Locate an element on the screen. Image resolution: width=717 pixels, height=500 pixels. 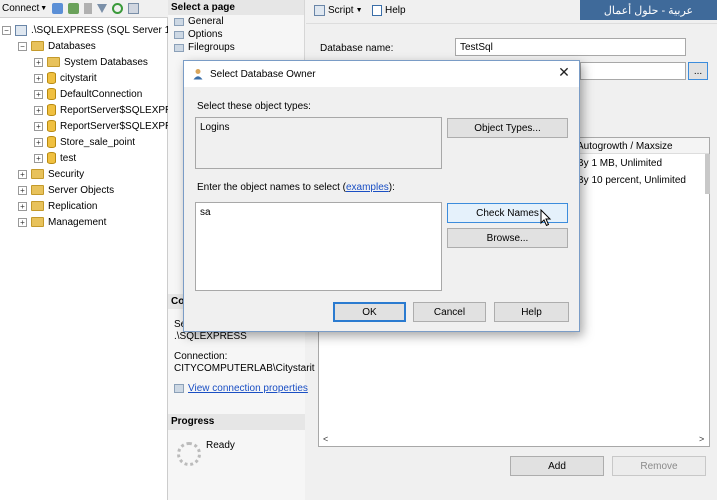
tree-node: + DefaultConnection is located at coordinates (88, 94).